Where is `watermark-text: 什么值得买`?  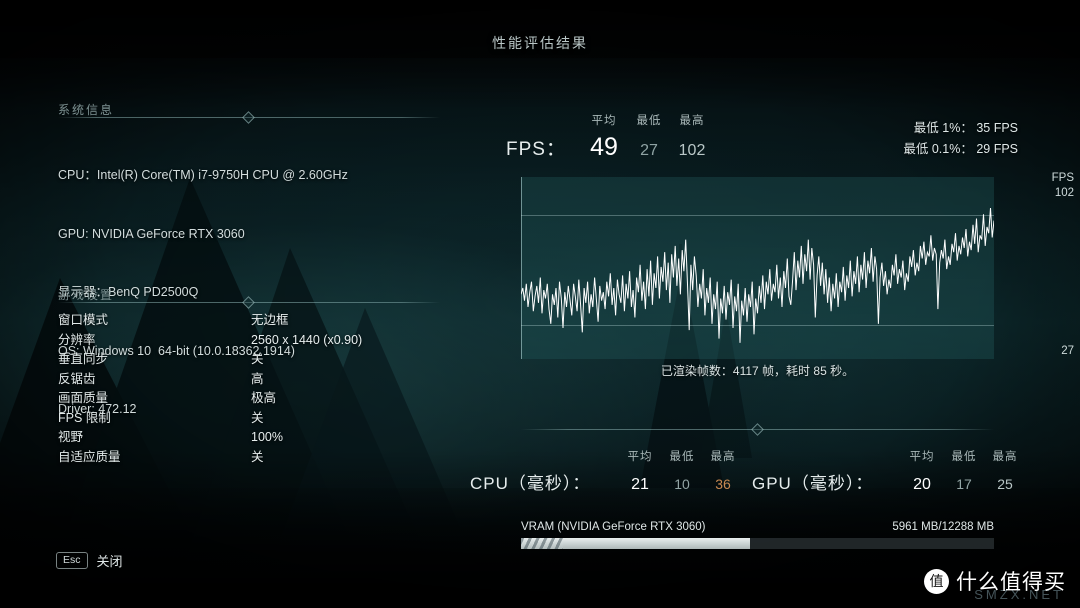 watermark-text: 什么值得买 is located at coordinates (1011, 582).